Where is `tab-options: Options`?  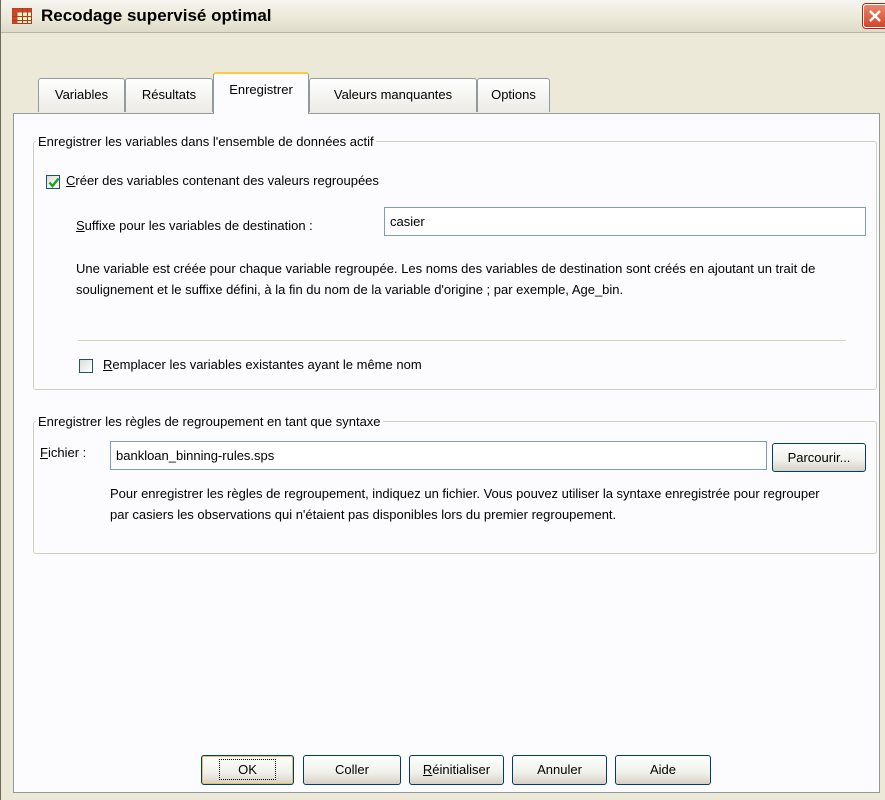
tab-options: Options is located at coordinates (513, 95).